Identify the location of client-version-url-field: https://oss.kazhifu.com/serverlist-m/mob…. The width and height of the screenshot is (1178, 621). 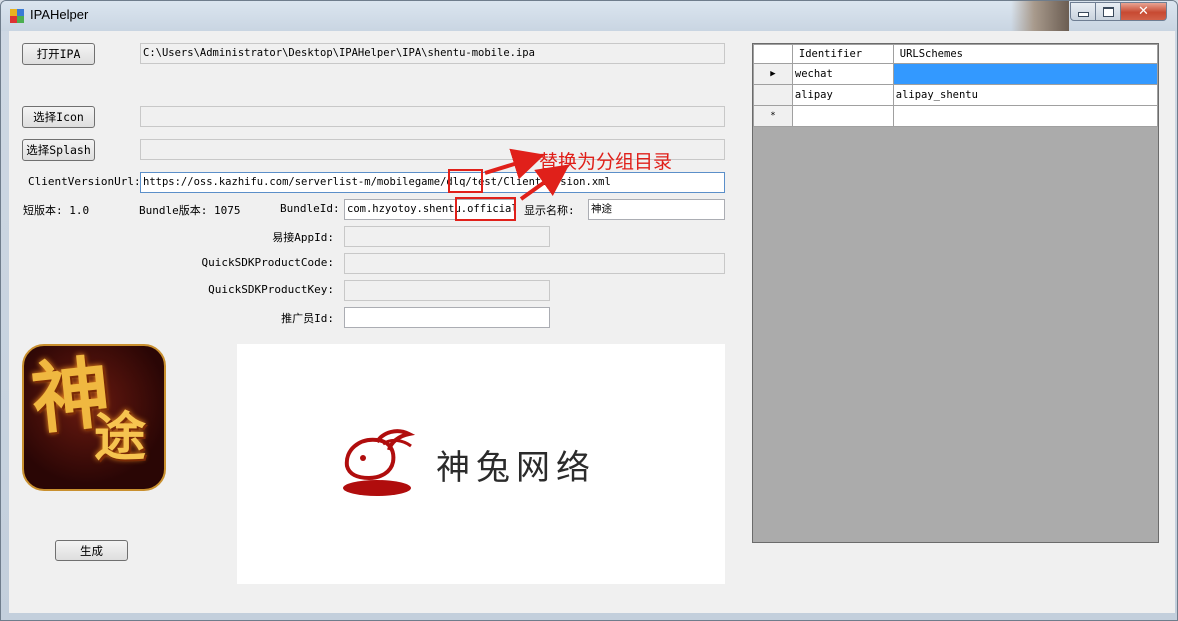
(432, 182).